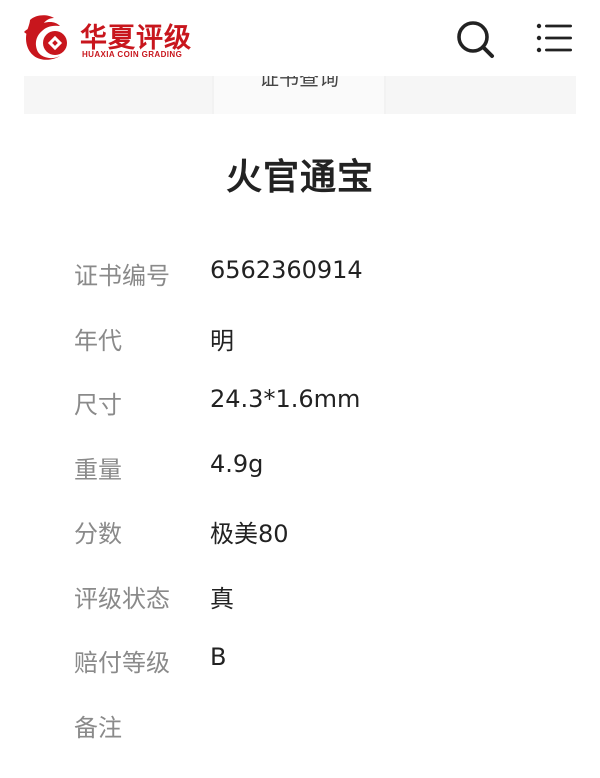 The height and width of the screenshot is (778, 600). What do you see at coordinates (299, 83) in the screenshot?
I see `nav-tab-label: 证书查询` at bounding box center [299, 83].